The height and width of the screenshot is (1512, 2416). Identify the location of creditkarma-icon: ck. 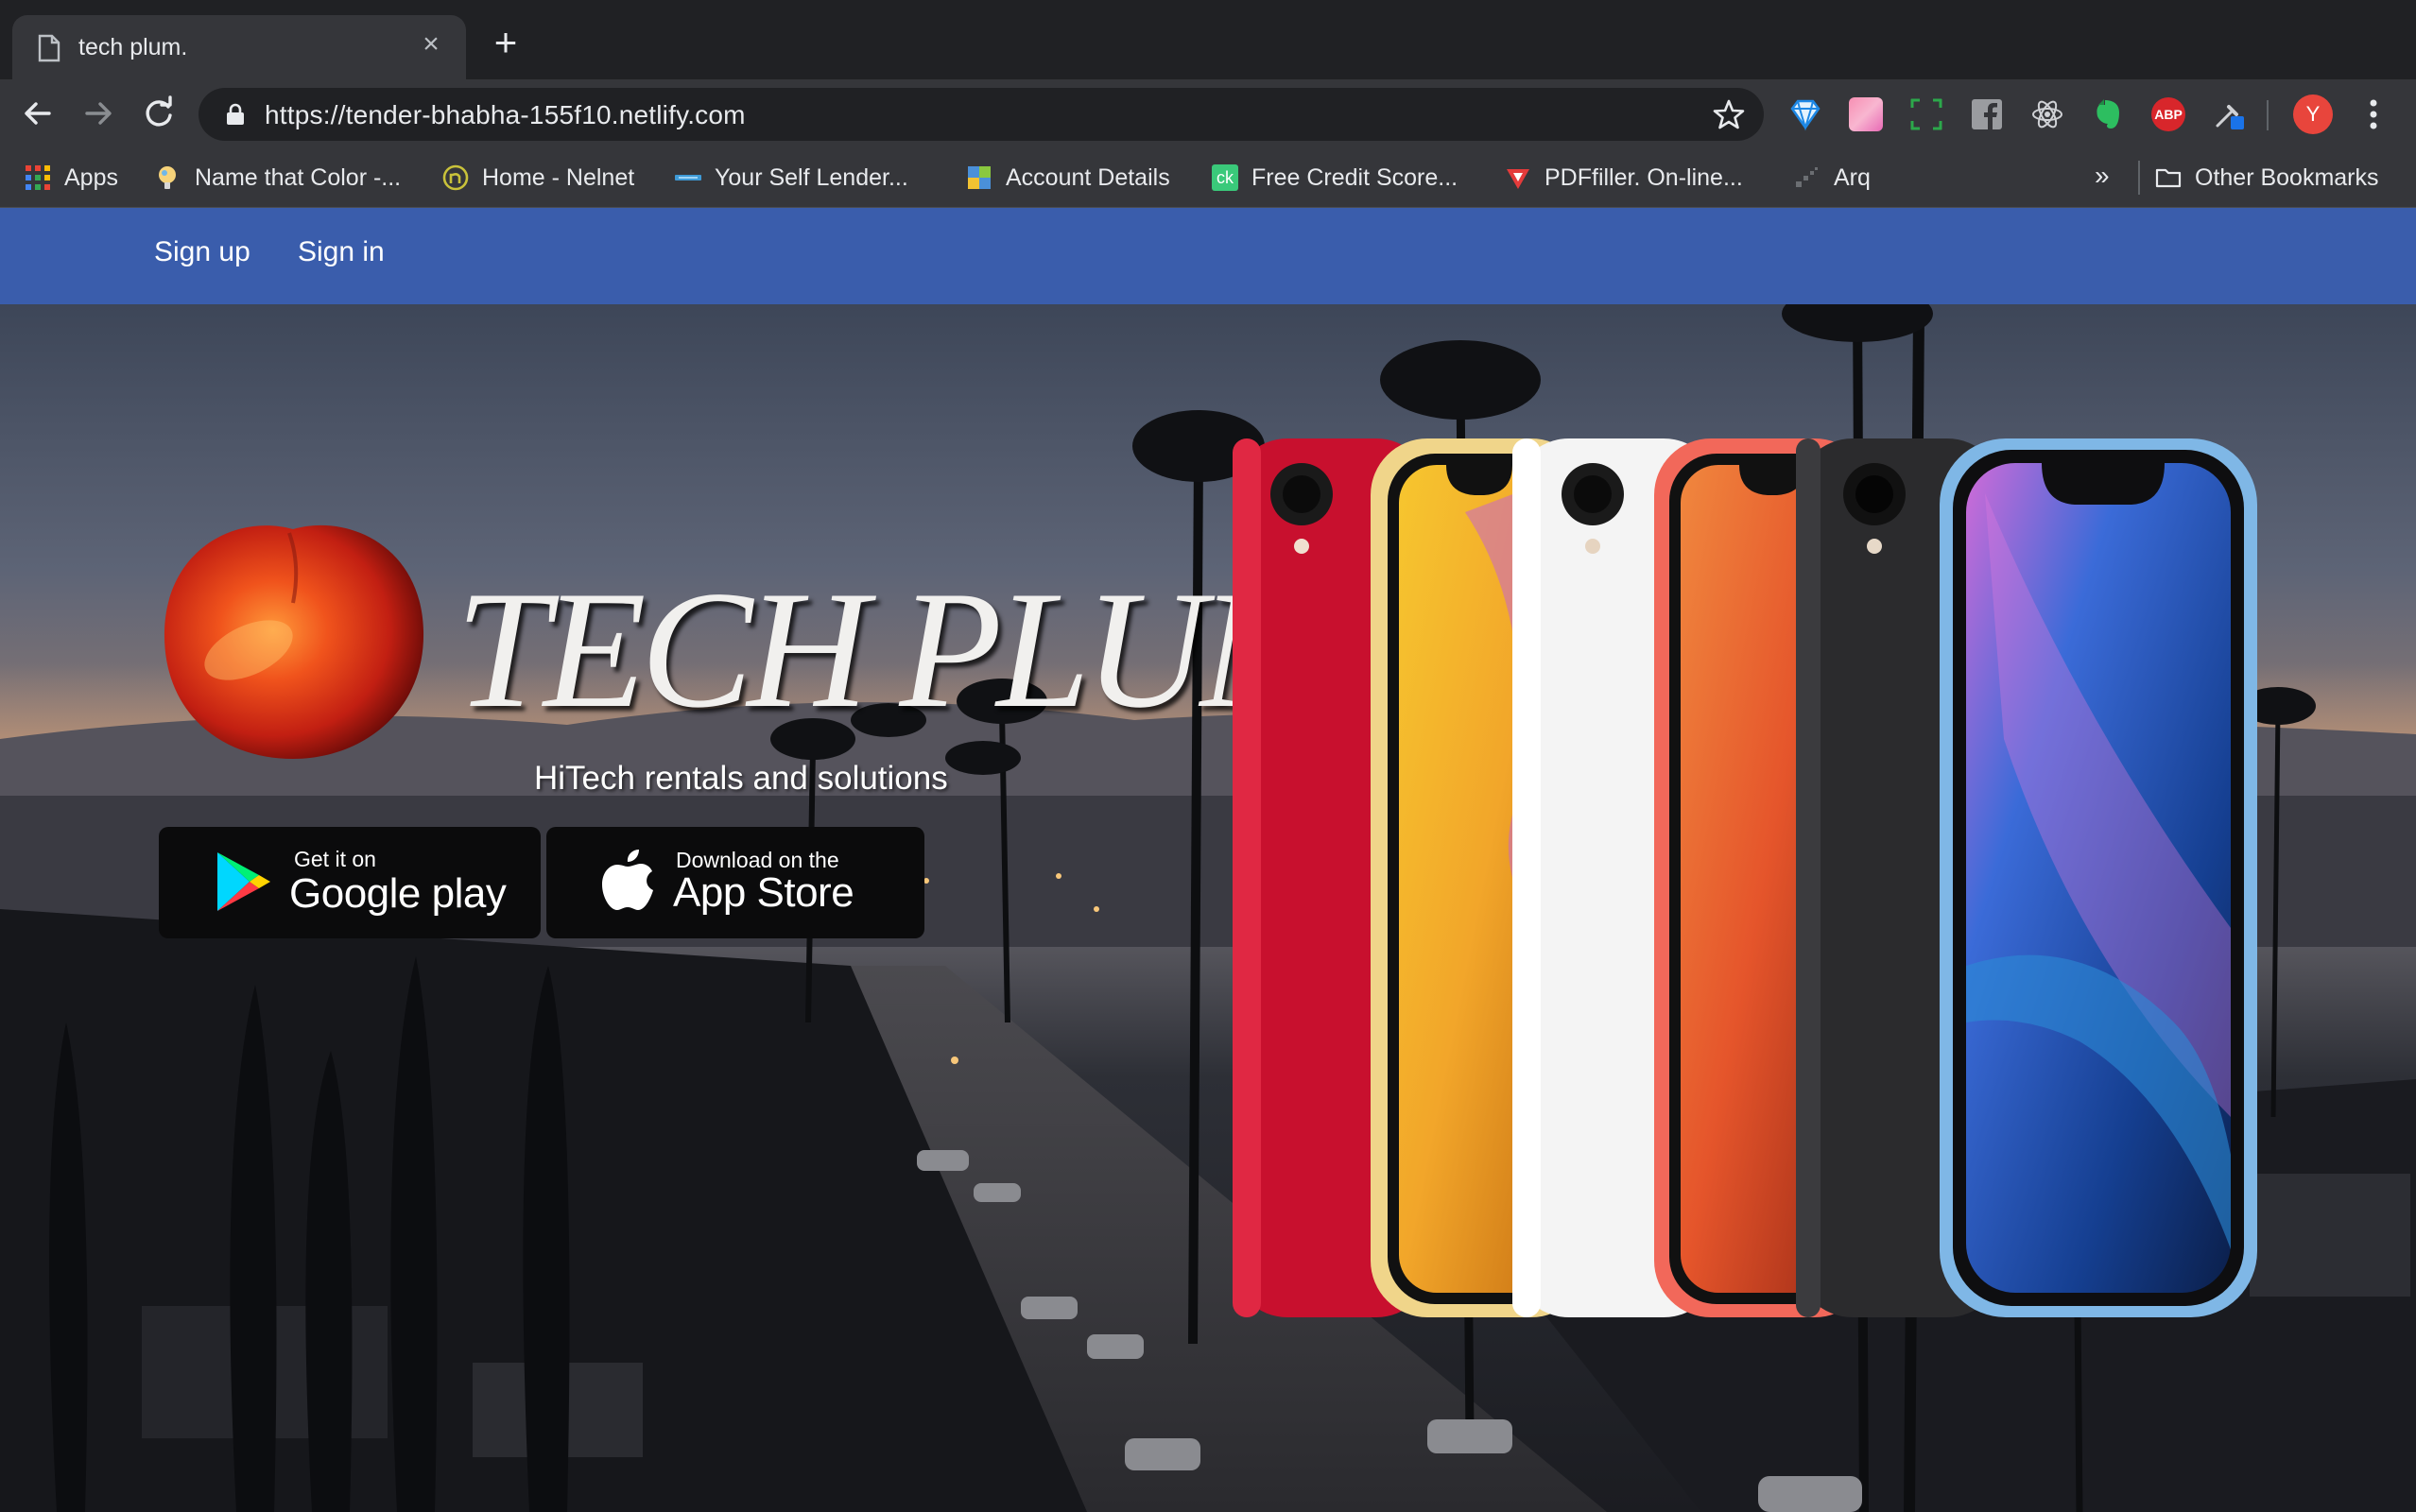
(1225, 177).